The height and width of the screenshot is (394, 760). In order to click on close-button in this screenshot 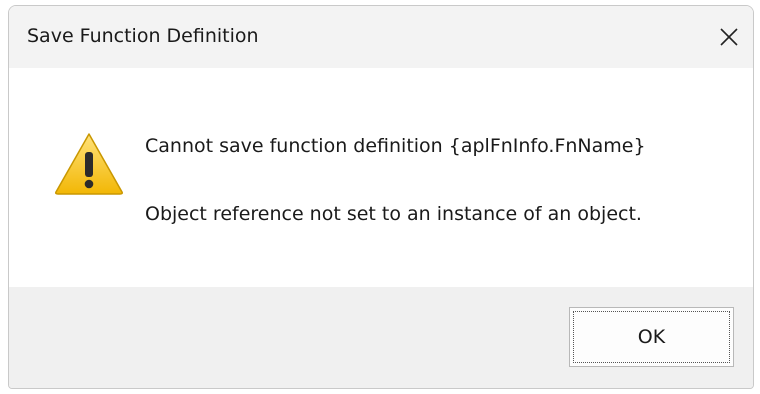, I will do `click(729, 37)`.